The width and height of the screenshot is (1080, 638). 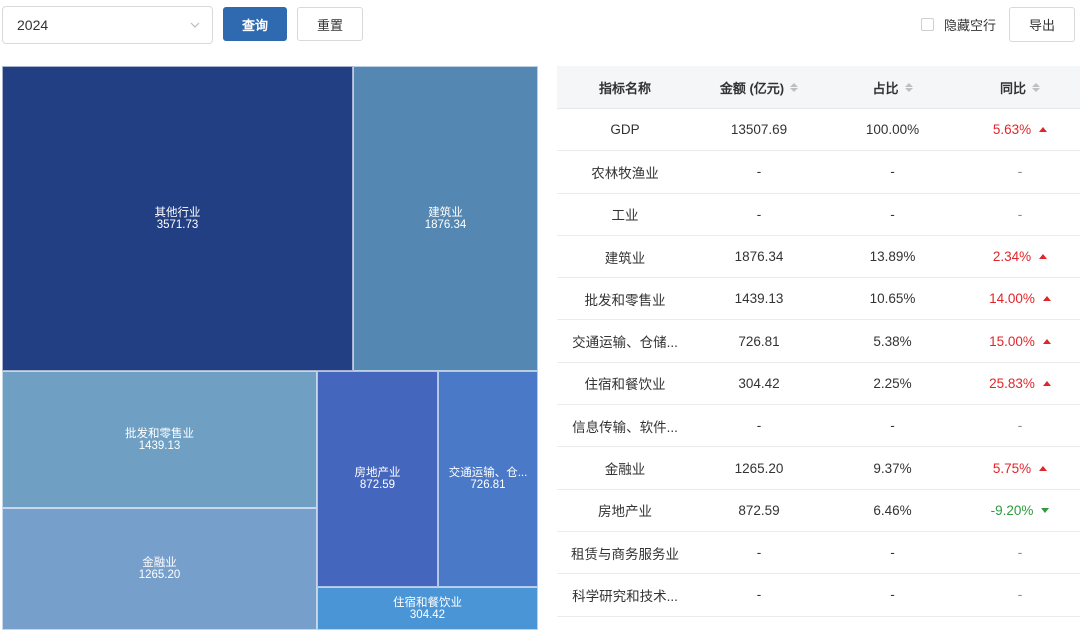 I want to click on treemap-tile: 批发和零售业 1439.13, so click(x=159, y=439).